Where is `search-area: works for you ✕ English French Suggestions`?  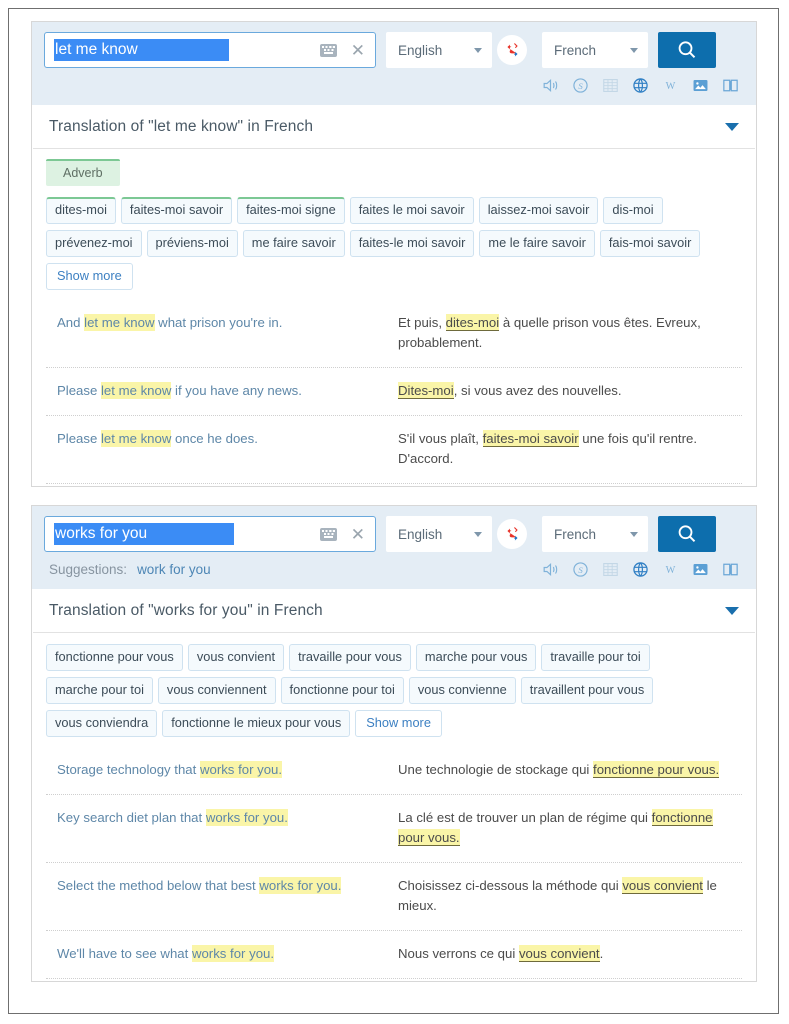 search-area: works for you ✕ English French Suggestions is located at coordinates (394, 547).